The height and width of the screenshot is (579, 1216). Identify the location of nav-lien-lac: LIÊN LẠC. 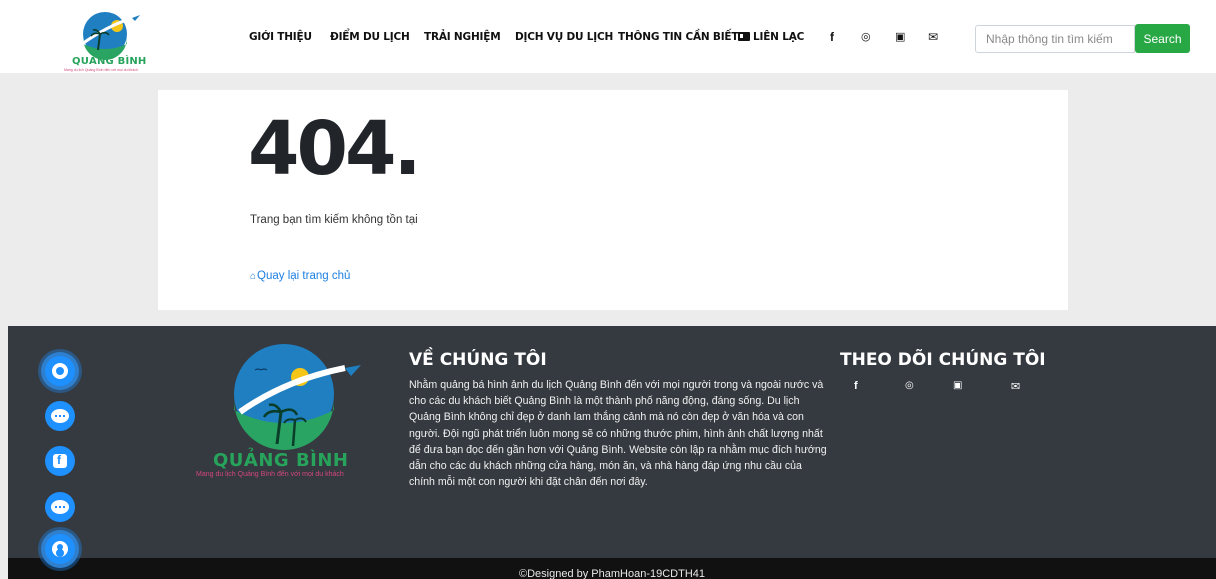
(771, 37).